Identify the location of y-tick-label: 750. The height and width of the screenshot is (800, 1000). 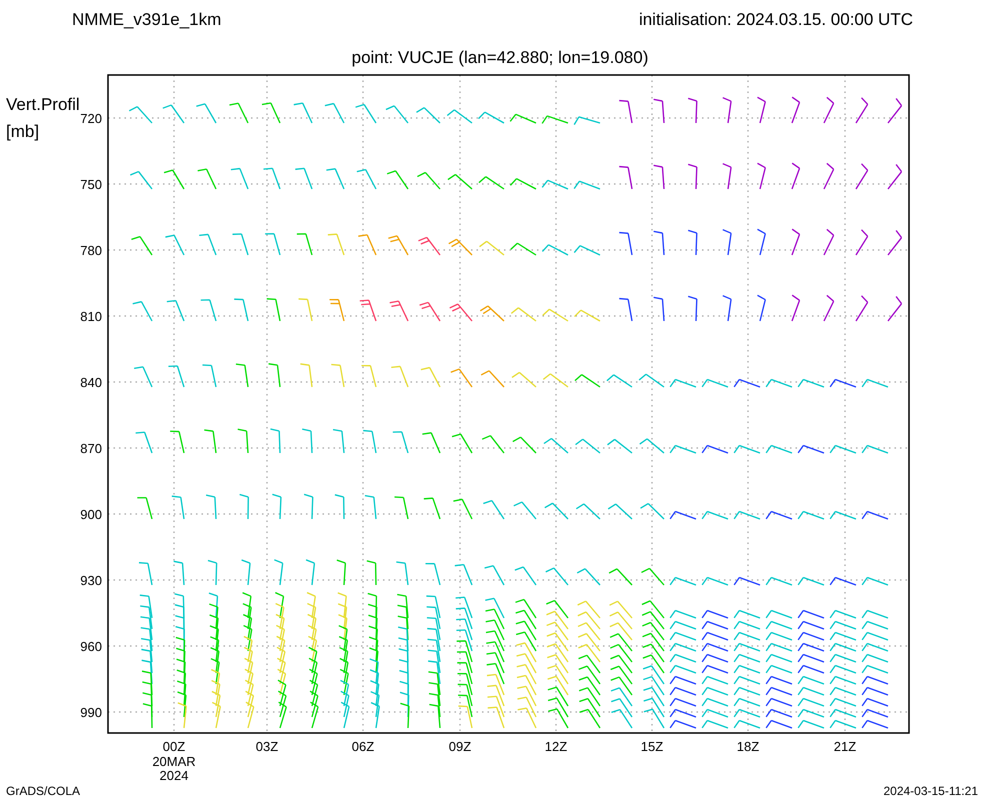
(91, 184).